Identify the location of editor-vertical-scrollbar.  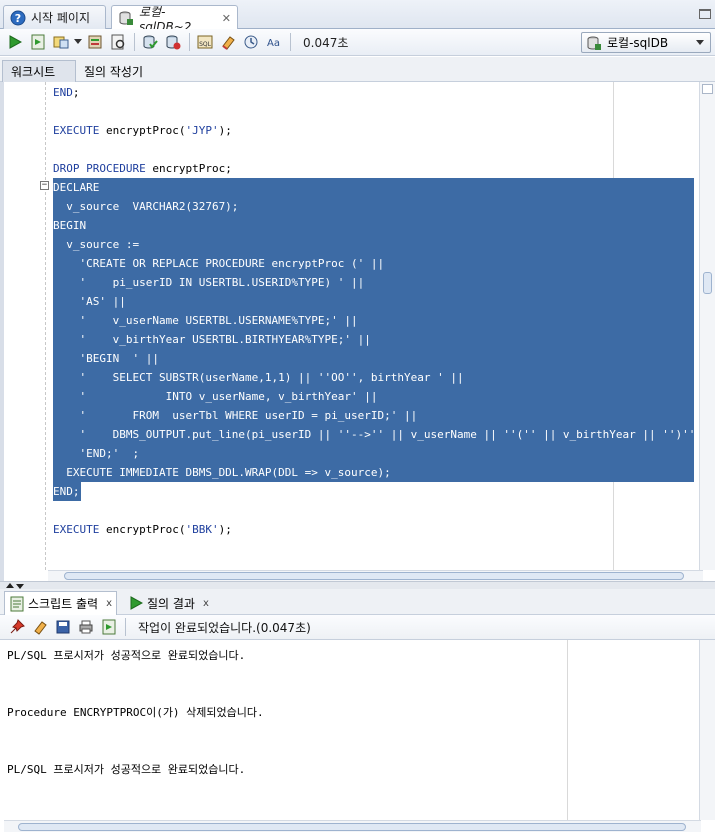
(707, 326).